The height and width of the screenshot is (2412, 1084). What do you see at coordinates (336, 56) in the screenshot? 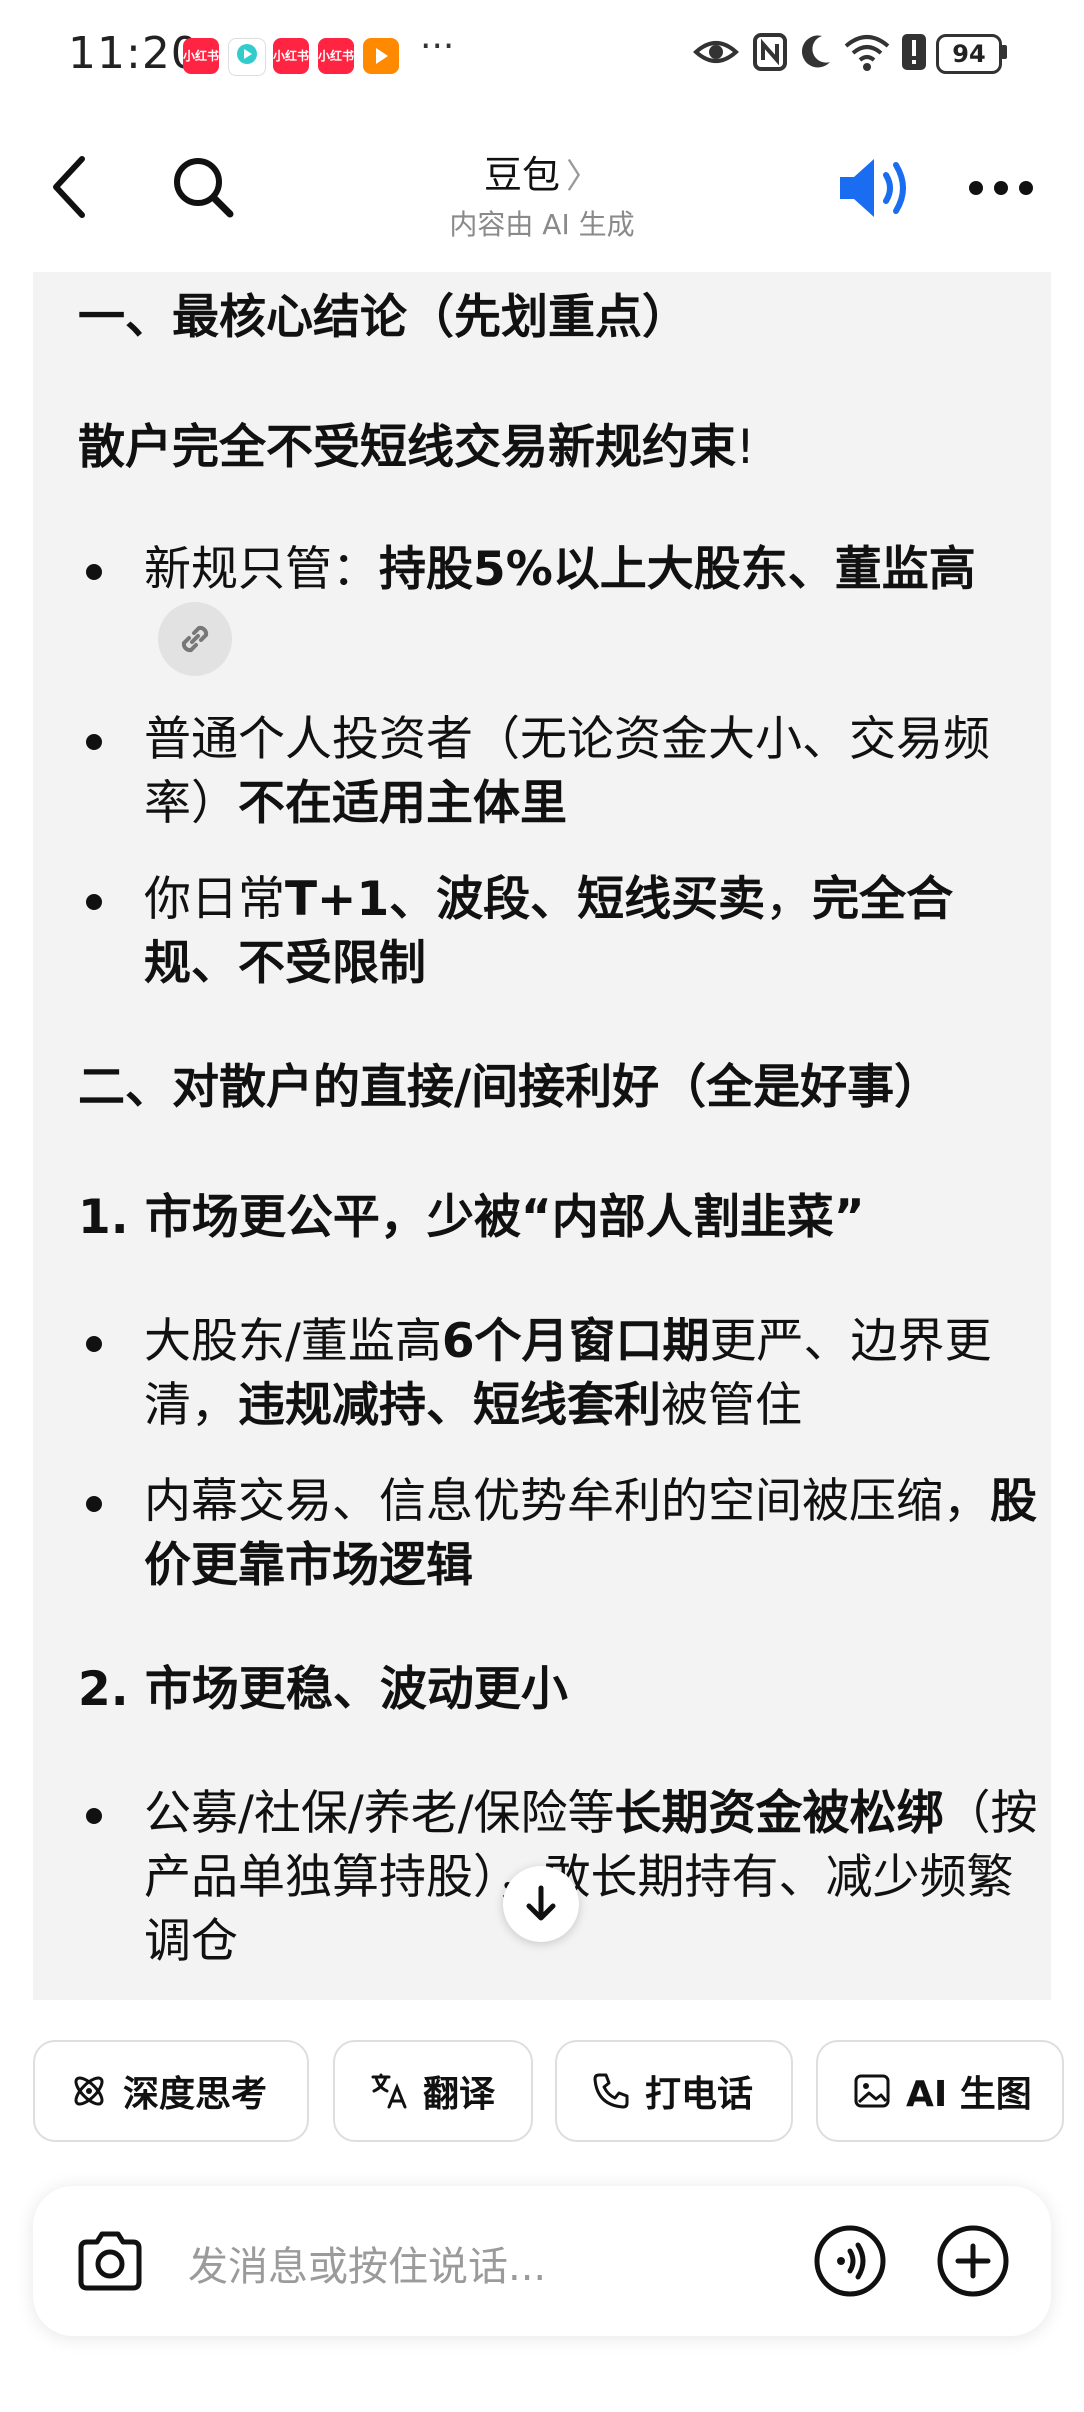
I see `xiaohongshu-notification-icon-3: 小红书` at bounding box center [336, 56].